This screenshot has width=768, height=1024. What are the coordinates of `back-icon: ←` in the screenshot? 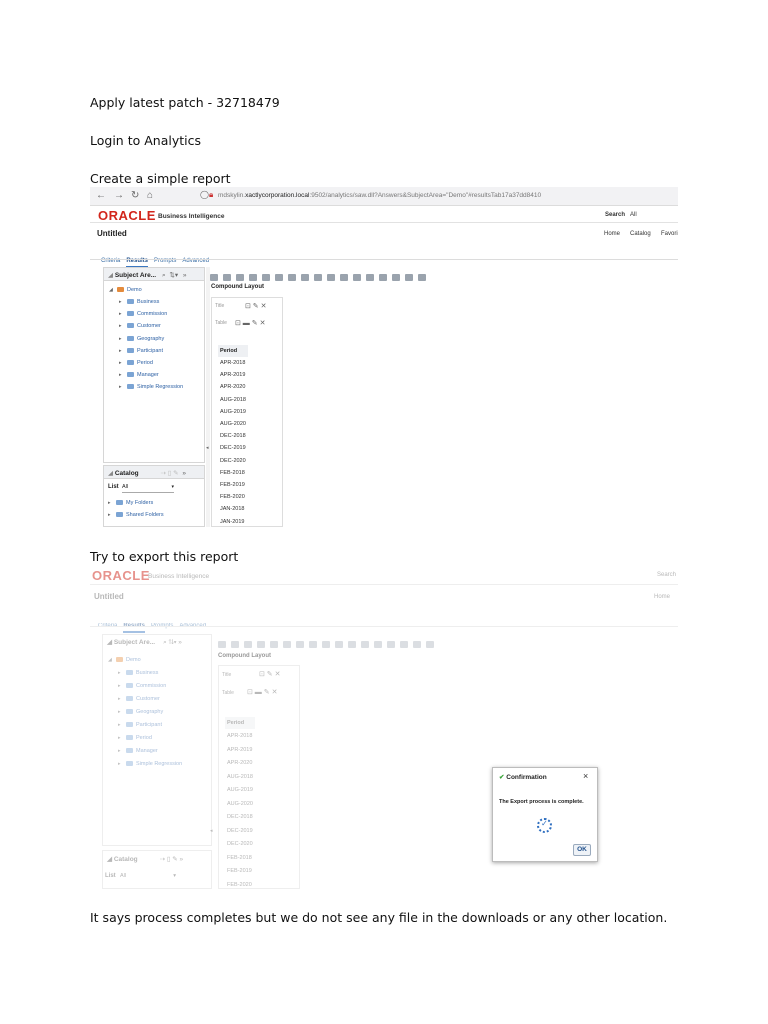 It's located at (101, 195).